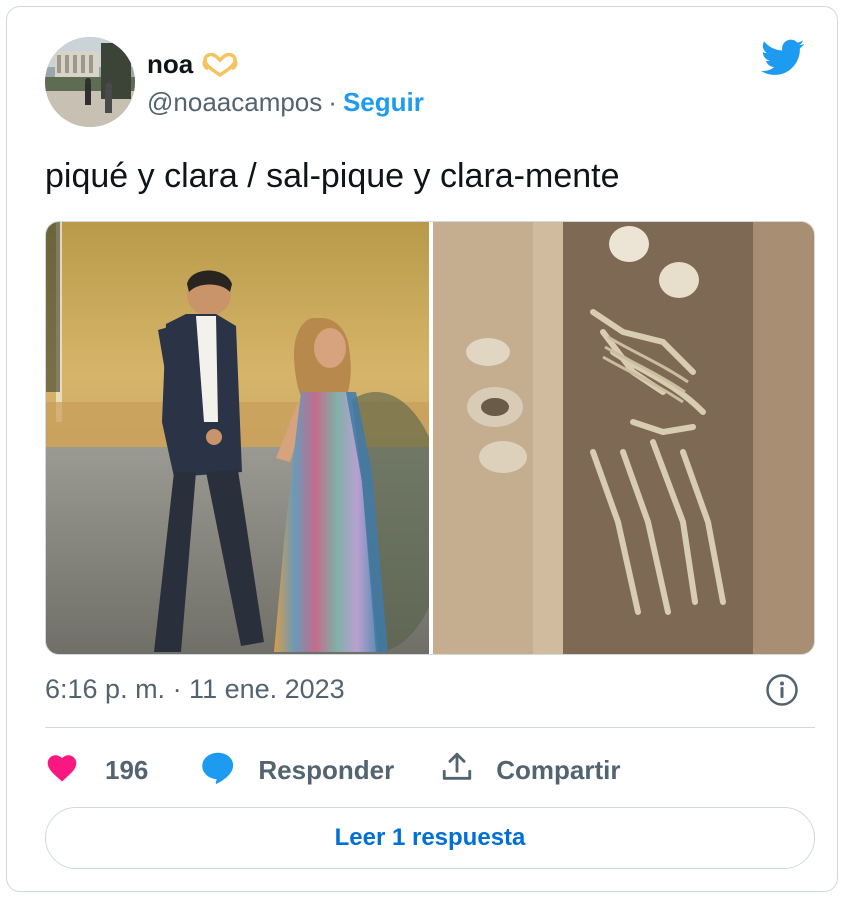 This screenshot has width=848, height=900. What do you see at coordinates (430, 838) in the screenshot?
I see `read-replies-button: Leer 1 respuesta` at bounding box center [430, 838].